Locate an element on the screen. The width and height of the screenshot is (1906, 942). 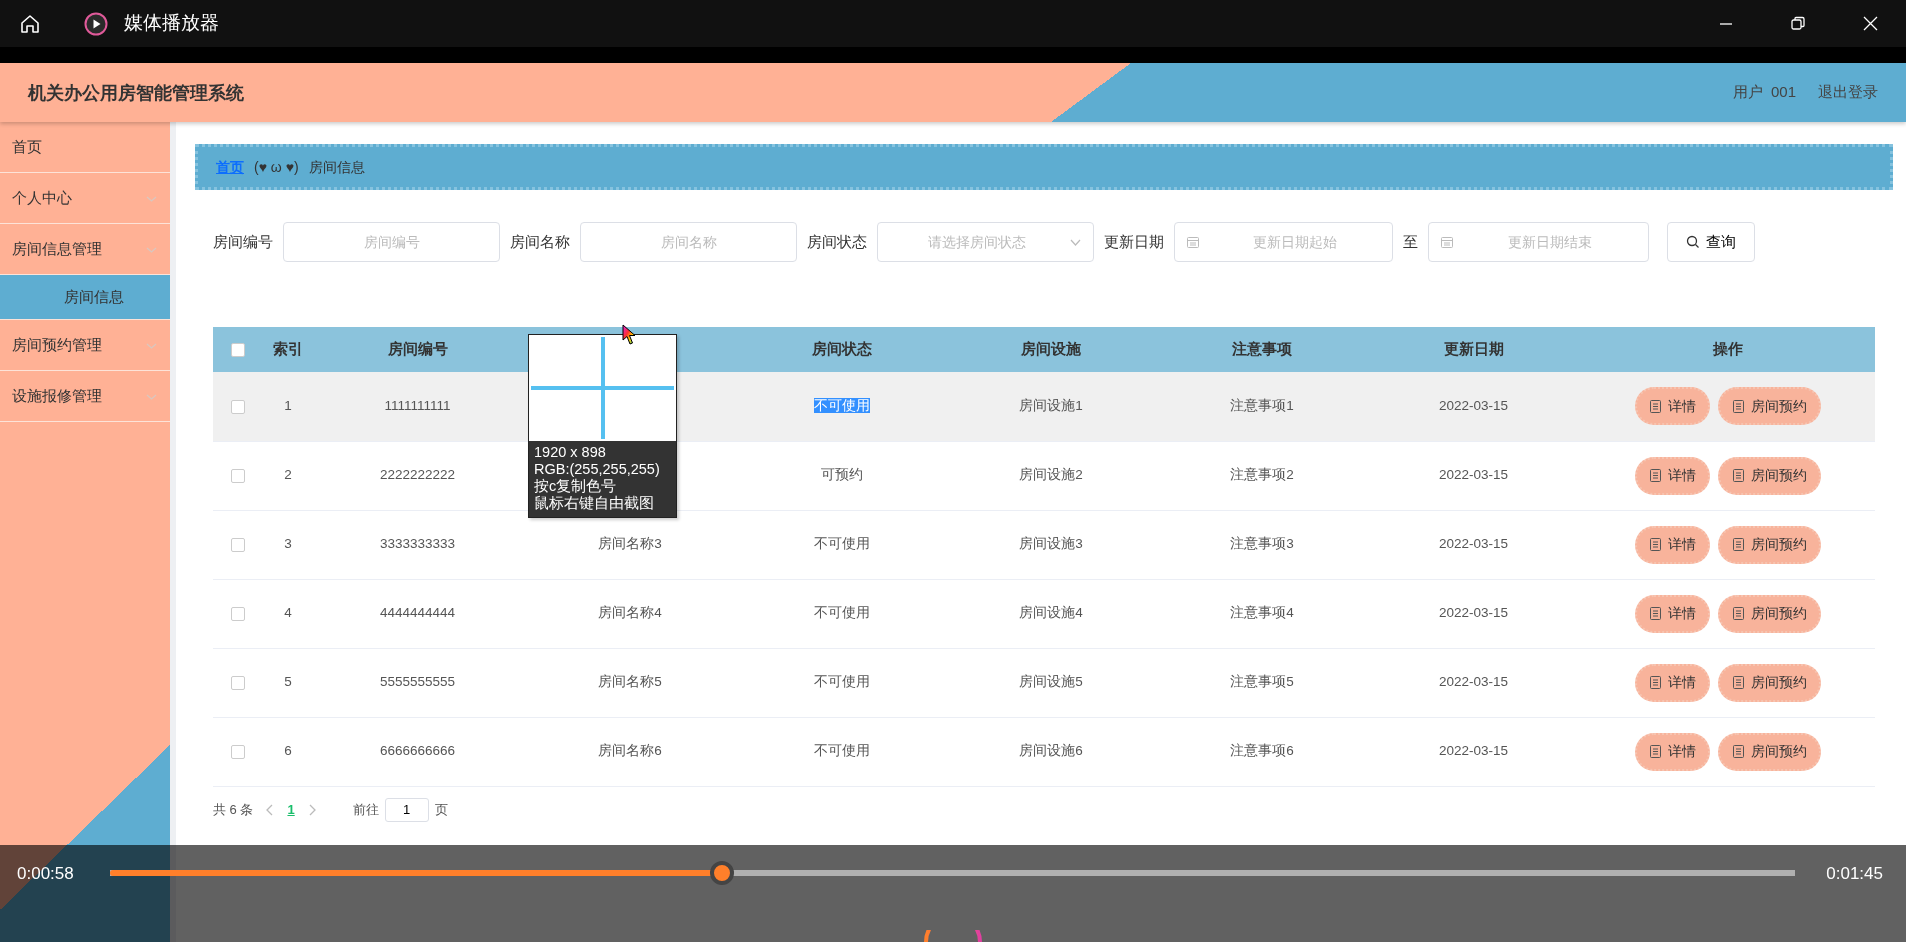
select-all-checkbox is located at coordinates (238, 349).